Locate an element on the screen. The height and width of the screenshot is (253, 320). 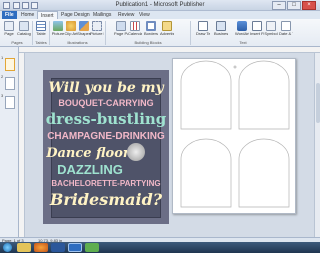
business-card-icon is located at coordinates (221, 26).